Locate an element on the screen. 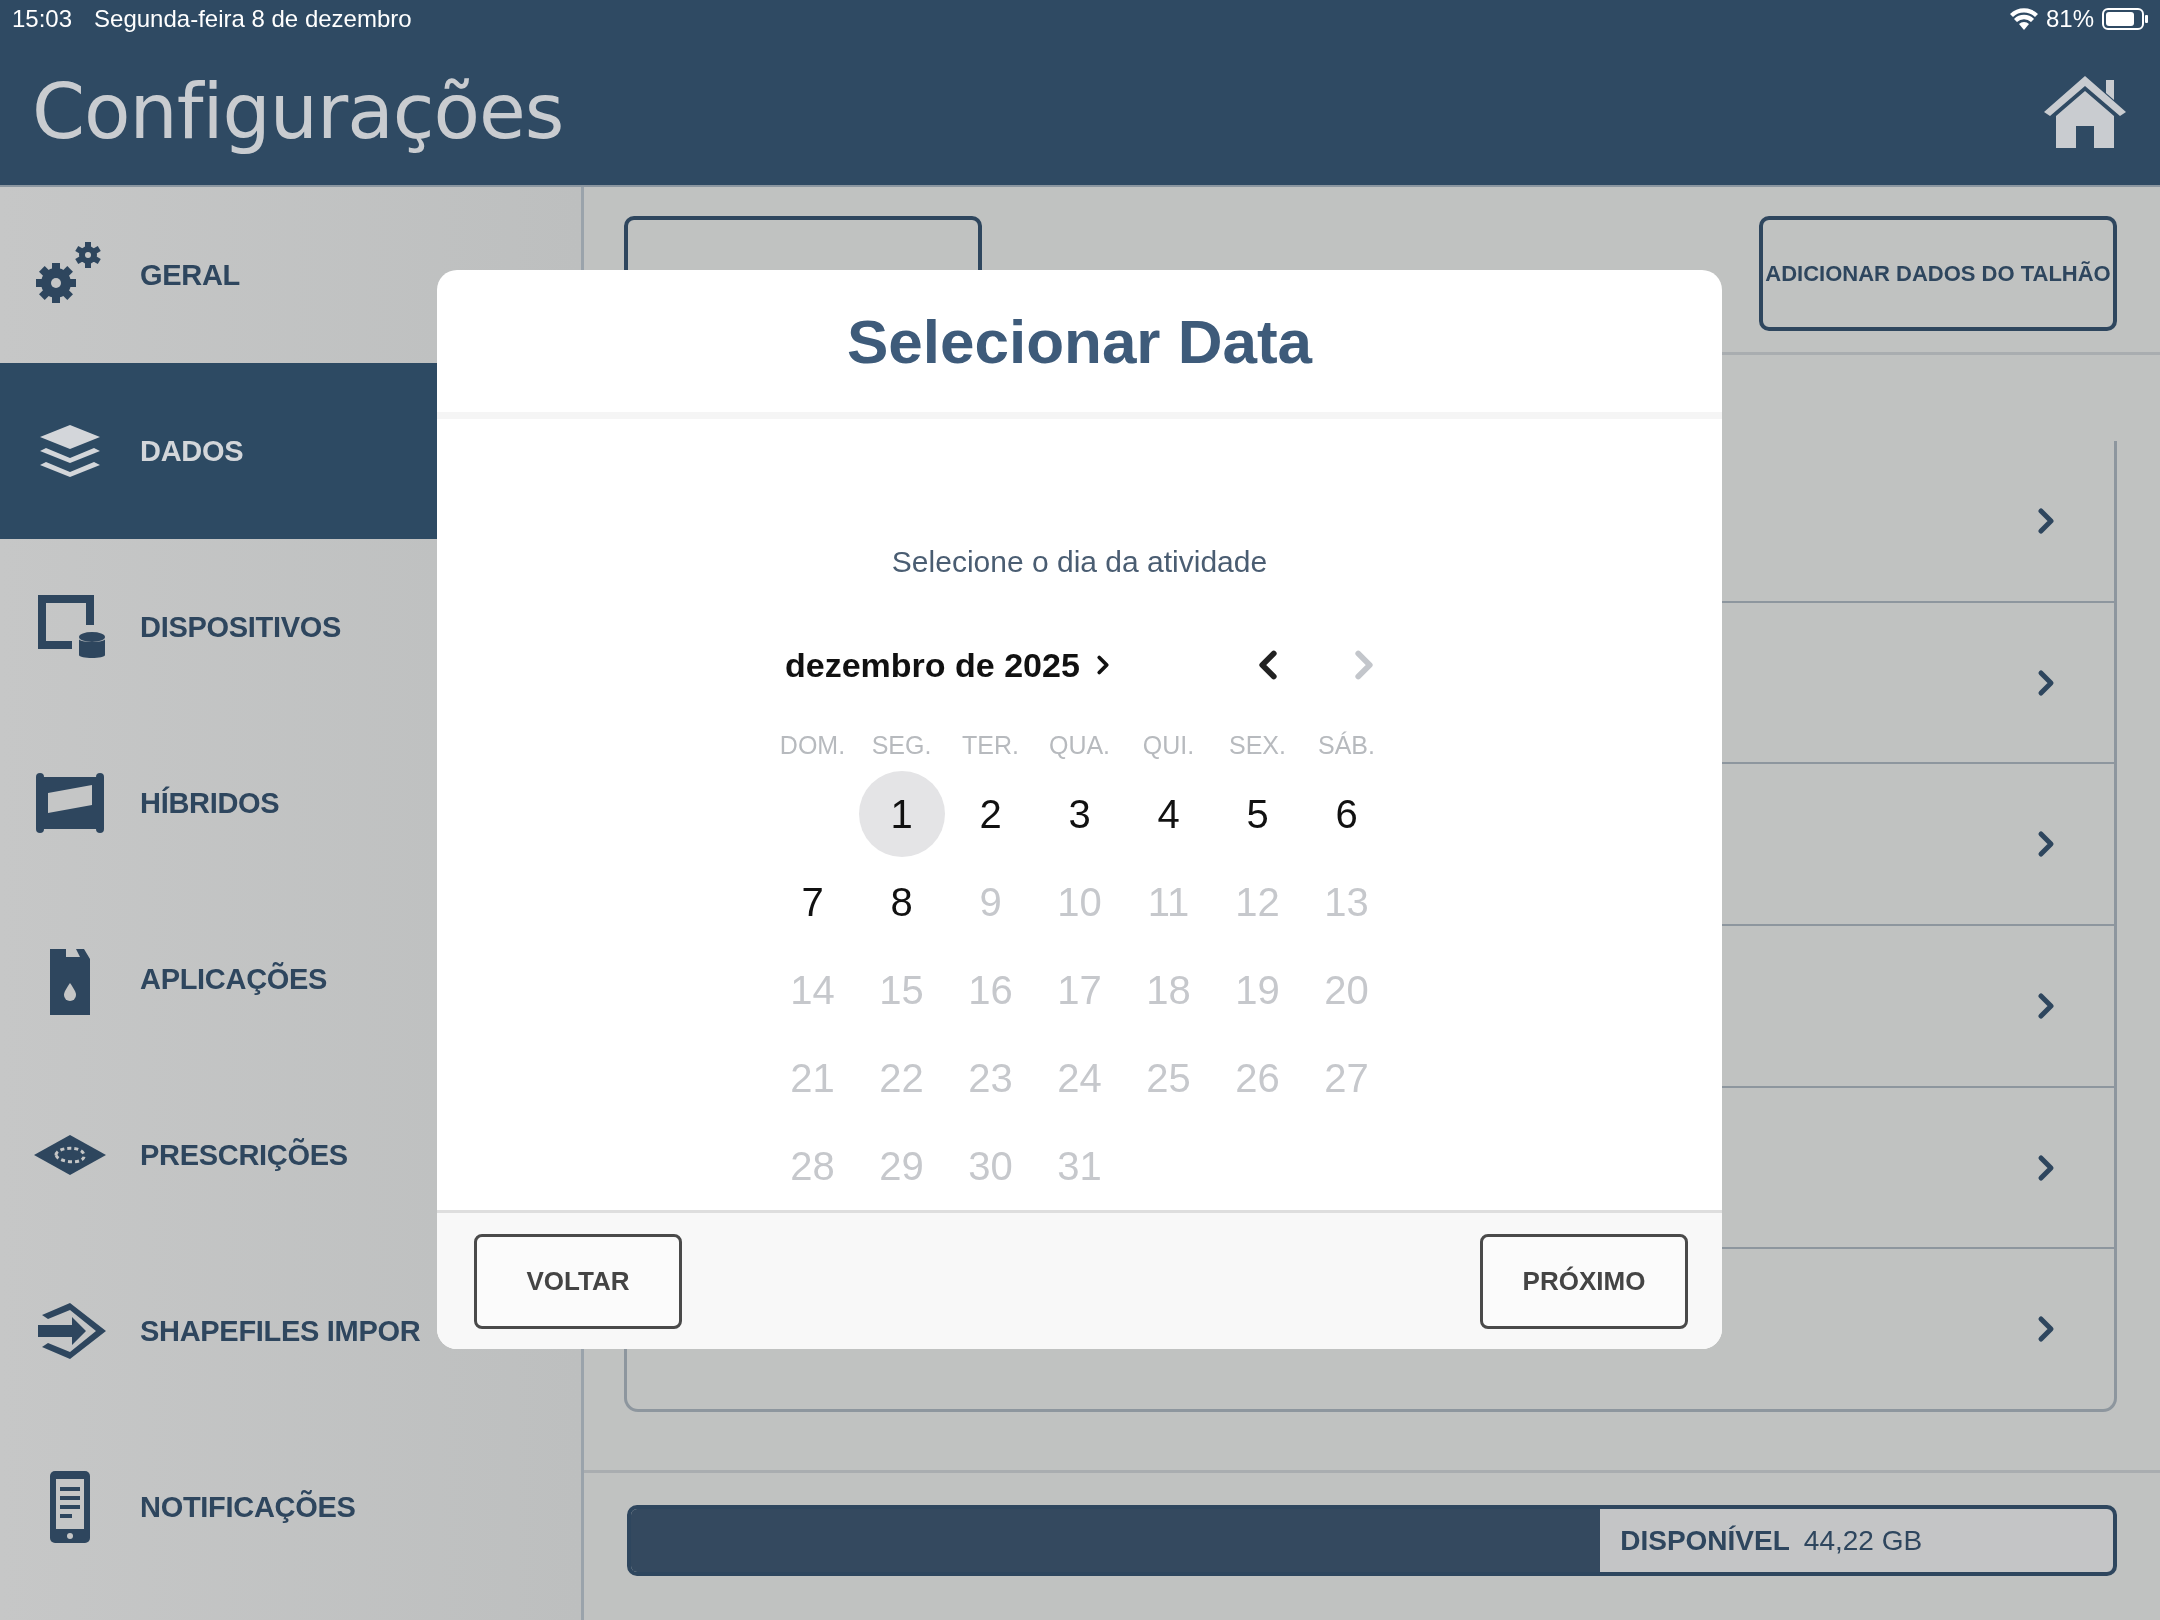  calendar-day: 3 is located at coordinates (1079, 814).